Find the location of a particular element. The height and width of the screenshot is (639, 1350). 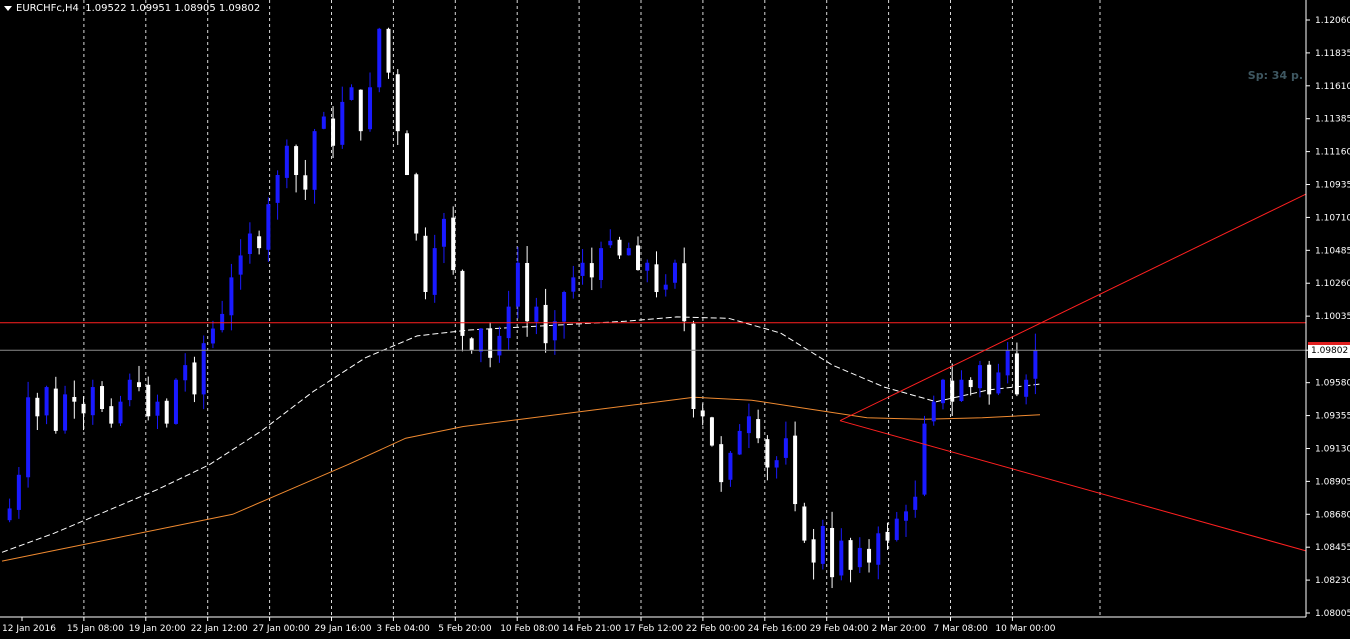

time-label: 22 Feb 00:00 is located at coordinates (715, 629).